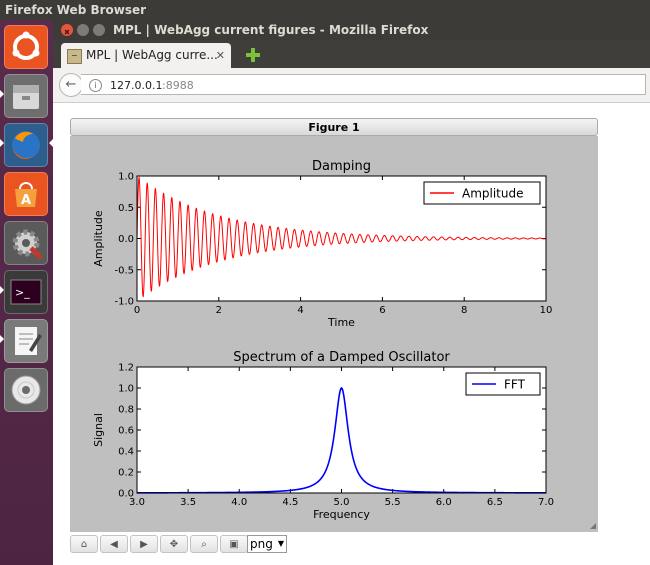  Describe the element at coordinates (174, 544) in the screenshot. I see `pan-icon: ✥` at that location.